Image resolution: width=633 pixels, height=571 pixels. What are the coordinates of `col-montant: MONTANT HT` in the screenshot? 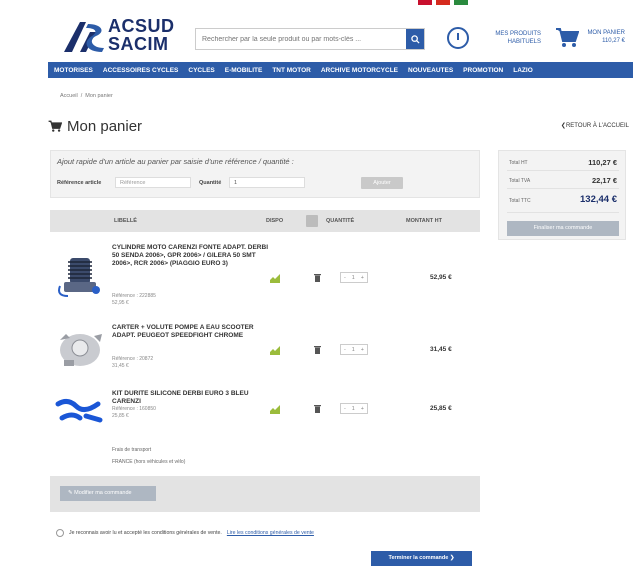 It's located at (424, 221).